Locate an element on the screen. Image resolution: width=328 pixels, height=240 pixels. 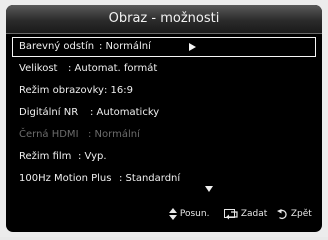
help-back: Zpět is located at coordinates (294, 214).